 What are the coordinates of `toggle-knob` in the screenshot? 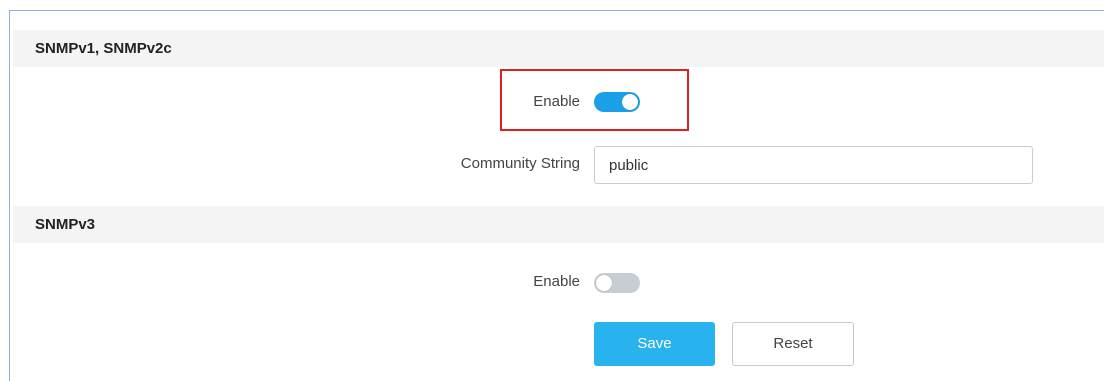 It's located at (604, 283).